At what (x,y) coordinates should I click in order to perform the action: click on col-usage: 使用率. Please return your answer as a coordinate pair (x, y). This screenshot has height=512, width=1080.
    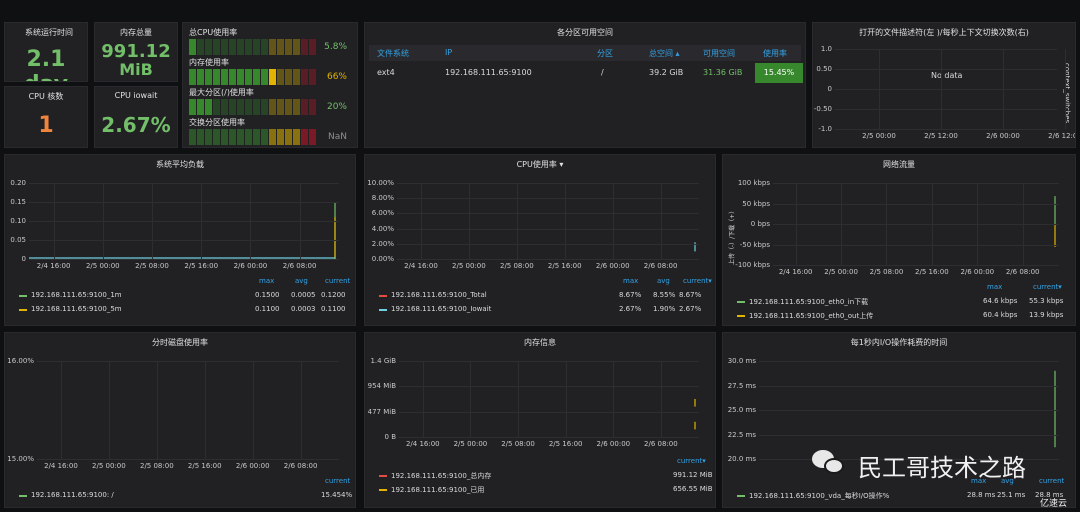
    Looking at the image, I should click on (775, 53).